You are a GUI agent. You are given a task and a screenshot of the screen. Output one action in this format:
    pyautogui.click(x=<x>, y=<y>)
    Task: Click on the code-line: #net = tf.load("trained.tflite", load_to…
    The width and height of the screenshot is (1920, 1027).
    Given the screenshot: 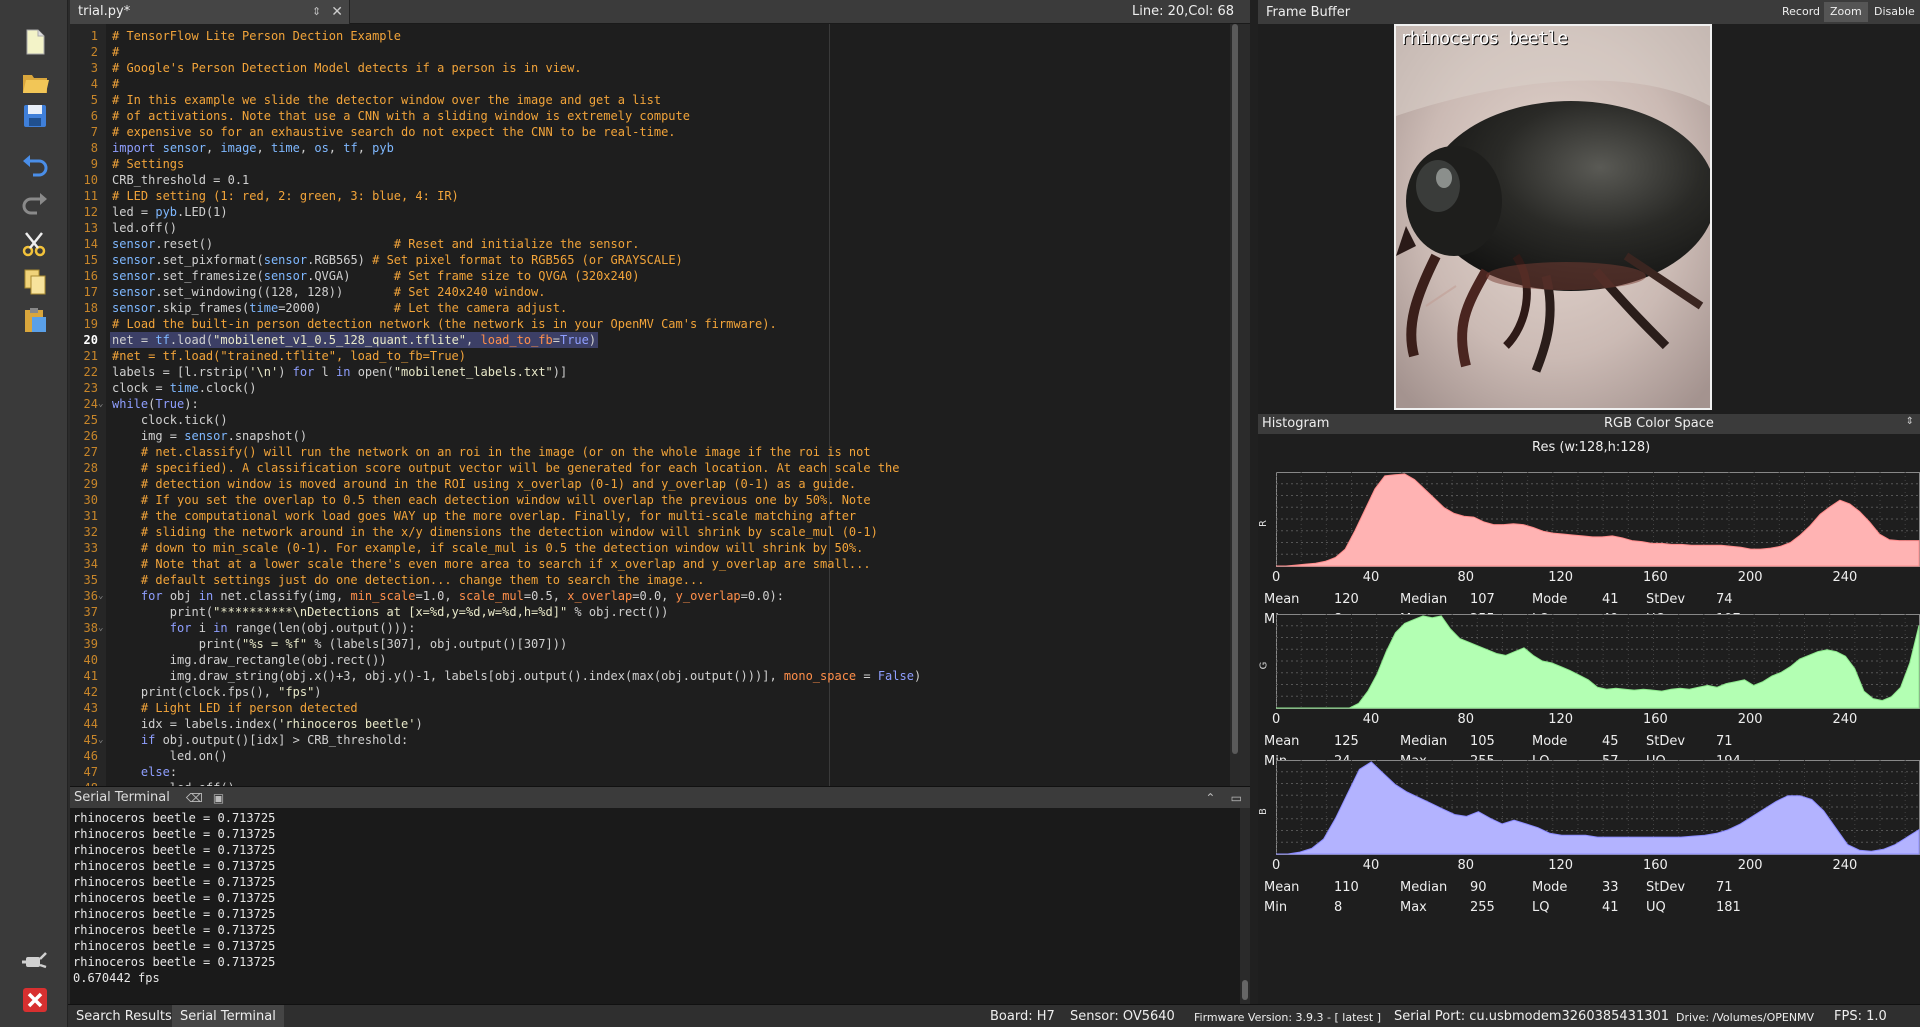 What is the action you would take?
    pyautogui.click(x=289, y=356)
    